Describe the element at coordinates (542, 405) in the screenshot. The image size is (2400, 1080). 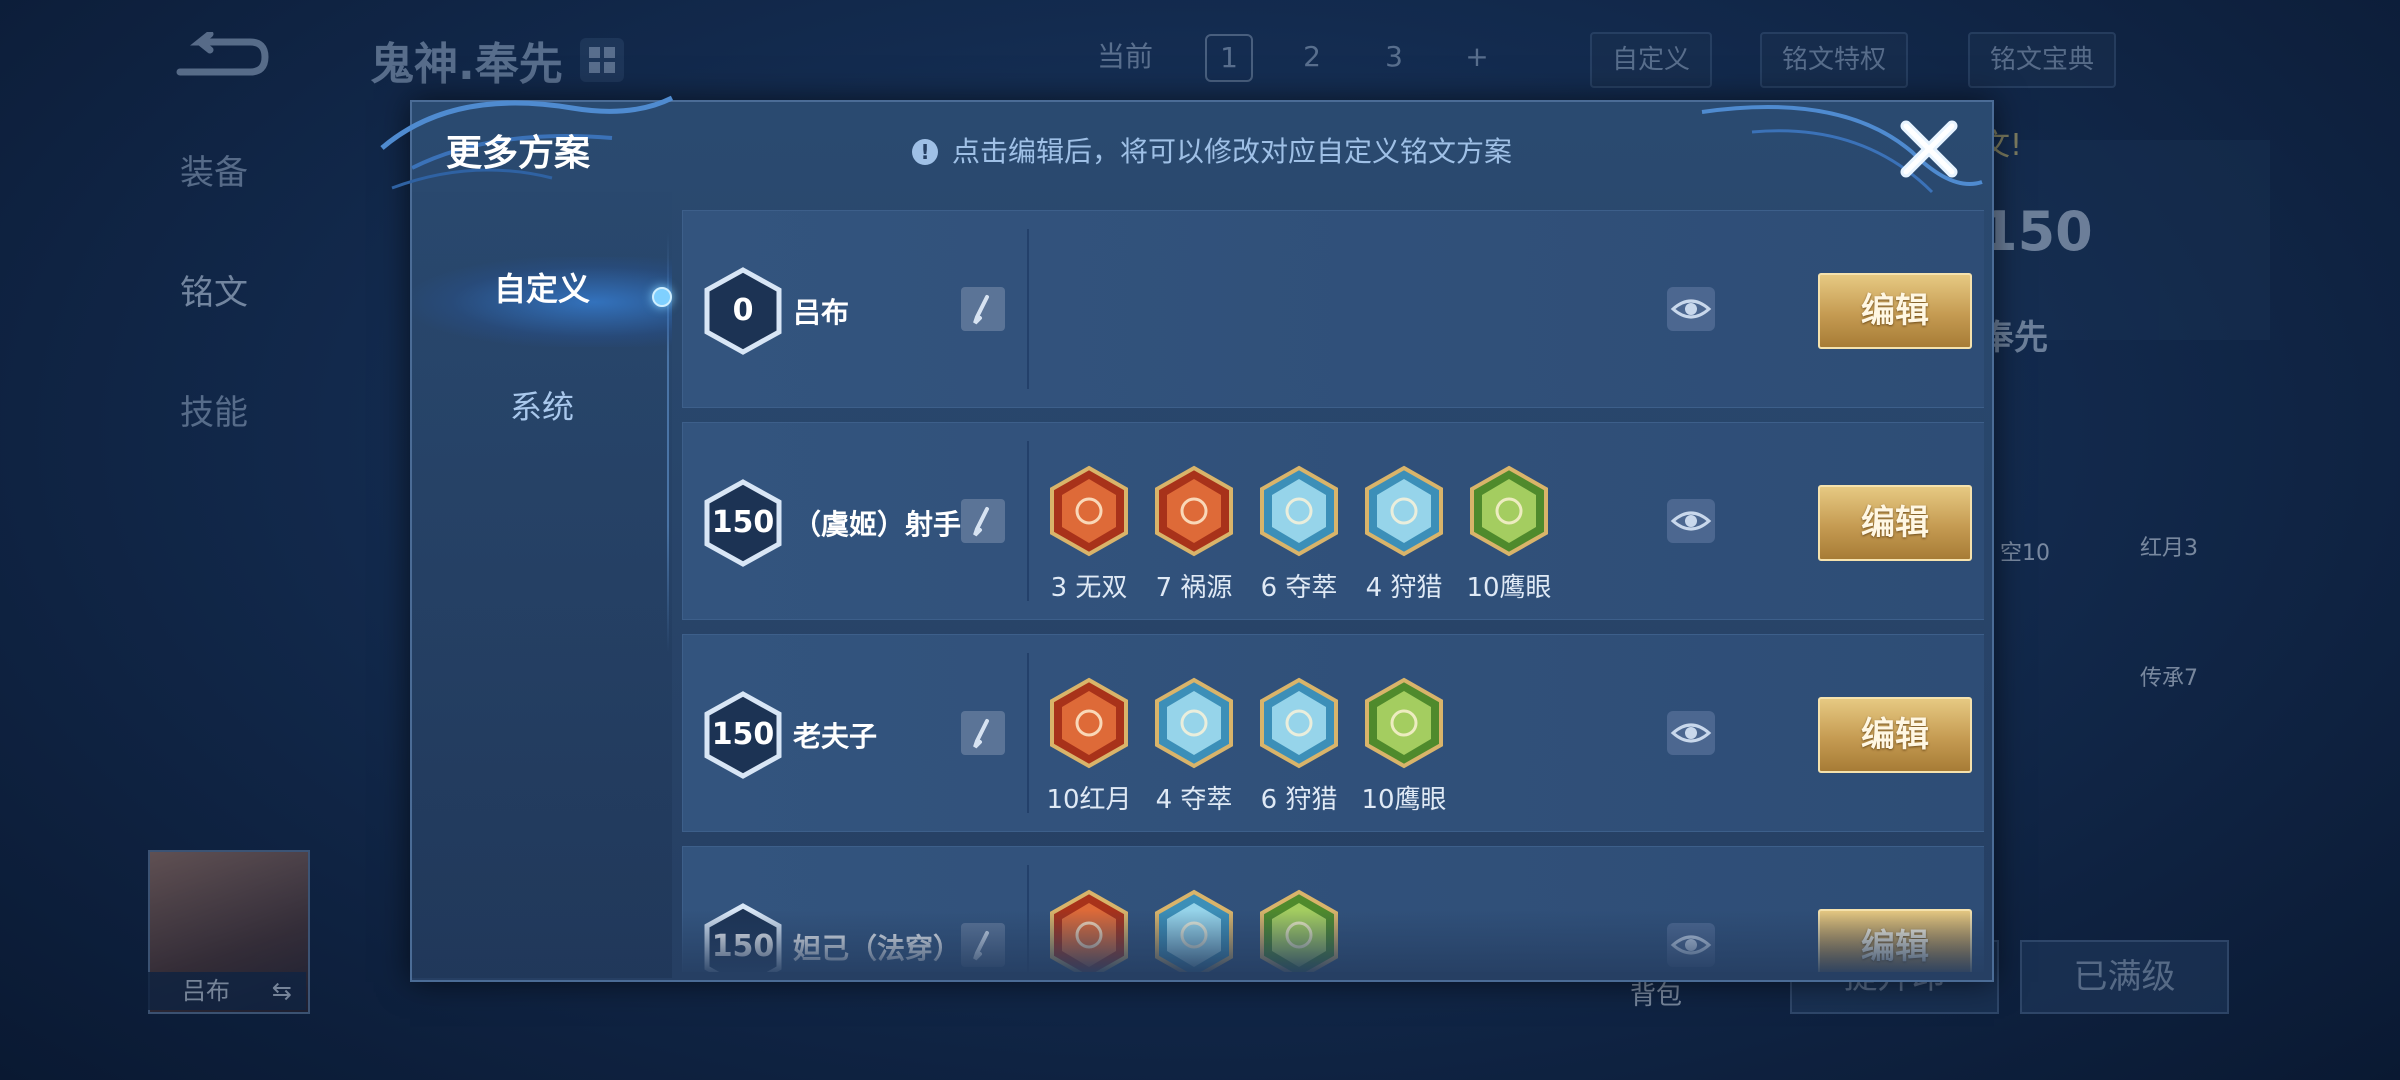
I see `tab-system: 系统` at that location.